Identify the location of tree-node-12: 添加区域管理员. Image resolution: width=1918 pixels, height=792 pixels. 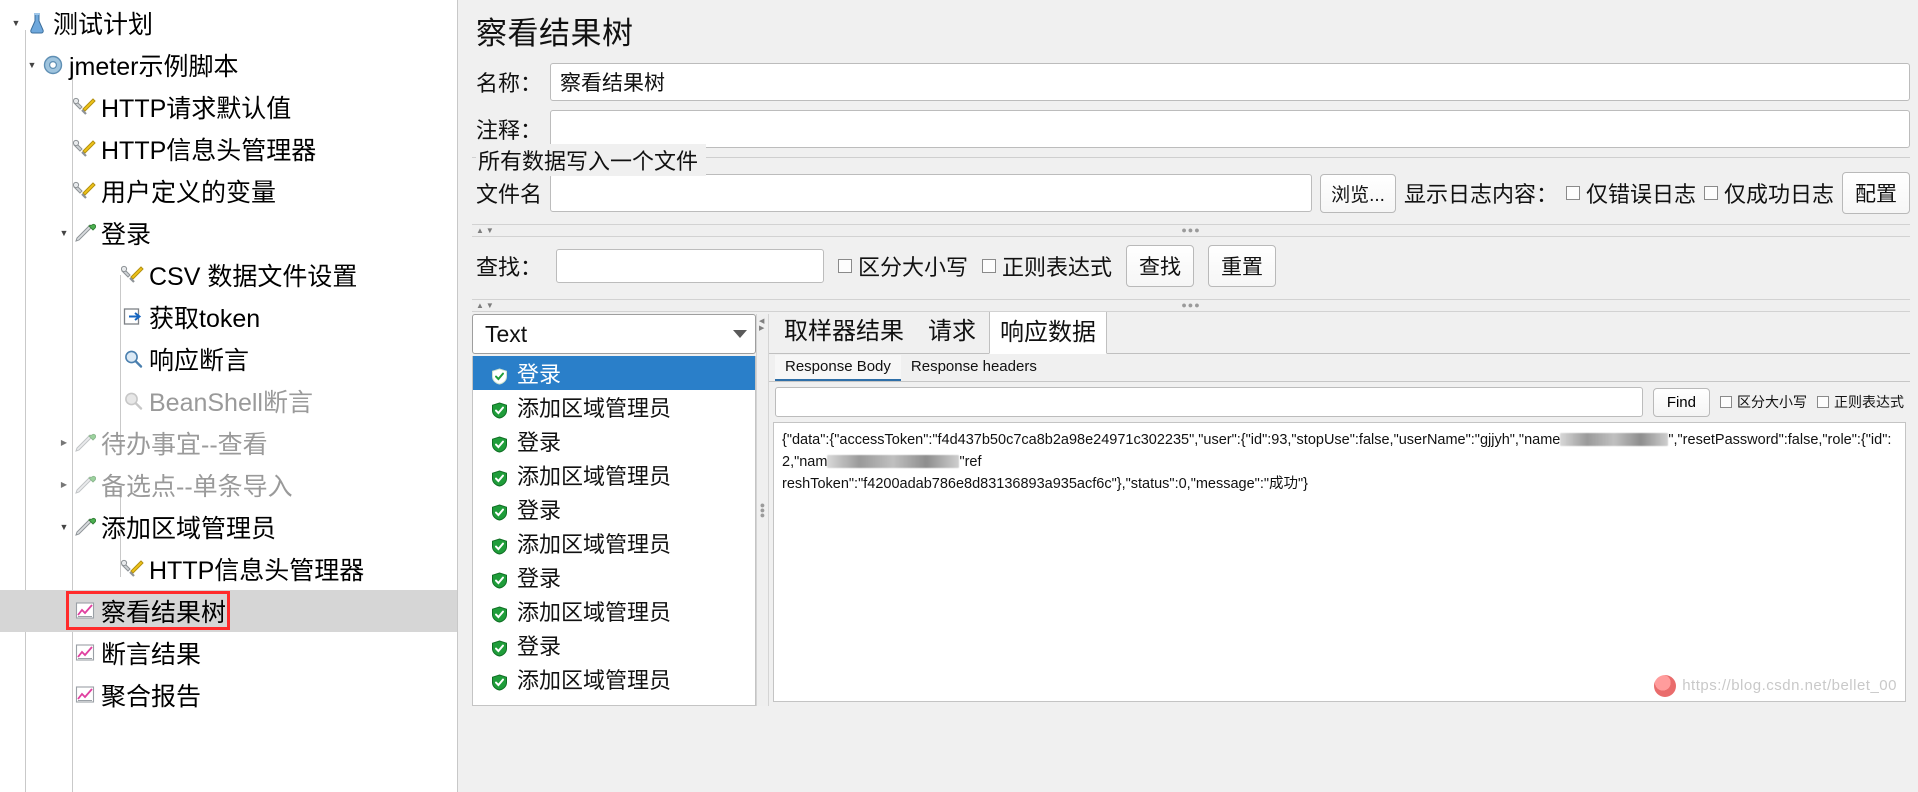
(228, 527).